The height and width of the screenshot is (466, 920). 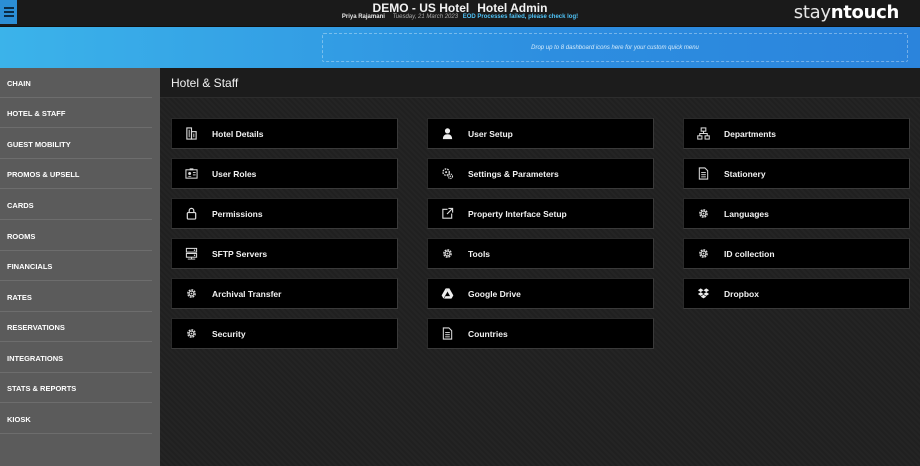 I want to click on gears-icon, so click(x=447, y=174).